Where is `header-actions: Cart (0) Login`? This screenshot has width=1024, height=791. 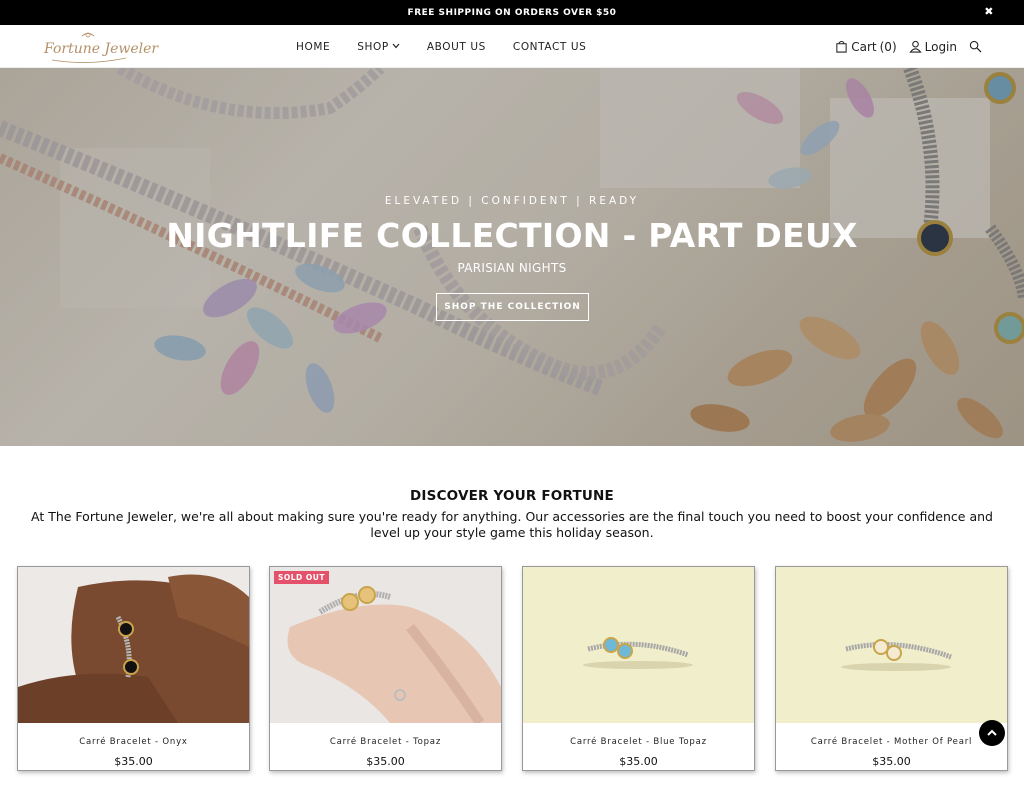
header-actions: Cart (0) Login is located at coordinates (908, 46).